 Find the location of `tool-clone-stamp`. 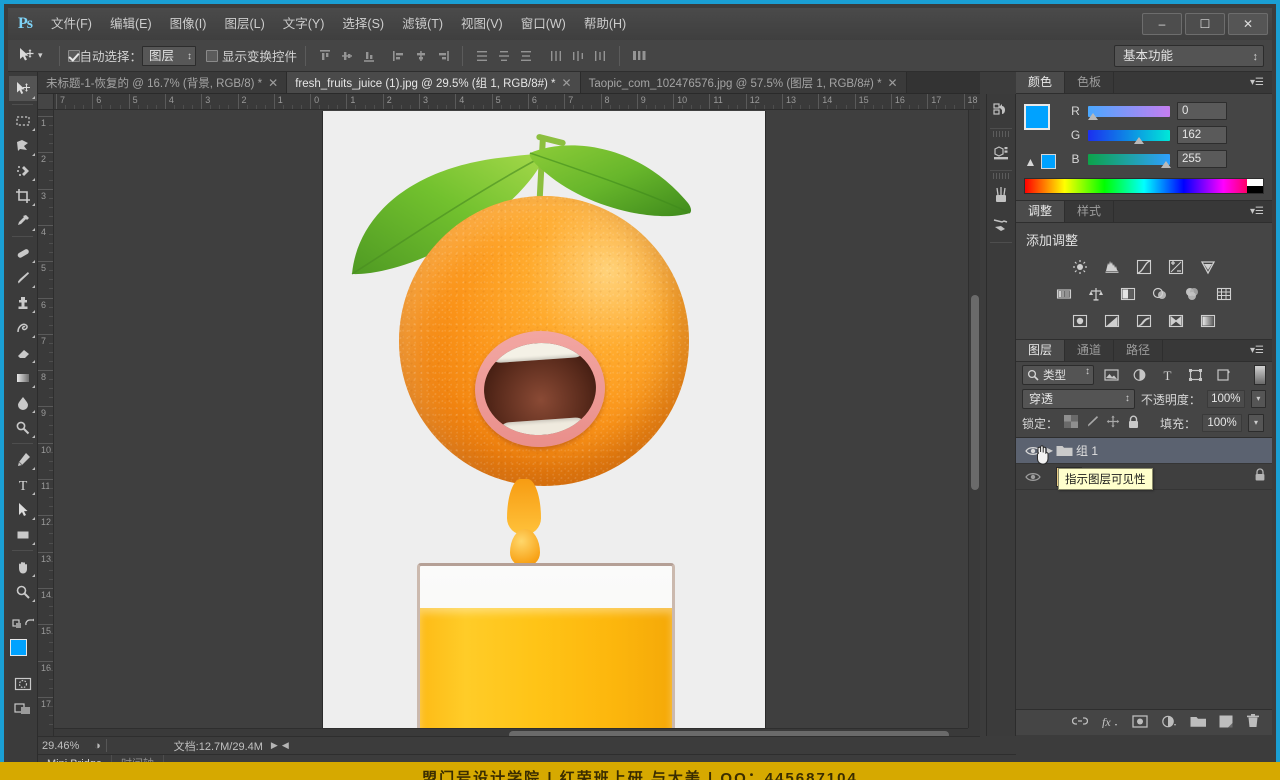

tool-clone-stamp is located at coordinates (23, 302).